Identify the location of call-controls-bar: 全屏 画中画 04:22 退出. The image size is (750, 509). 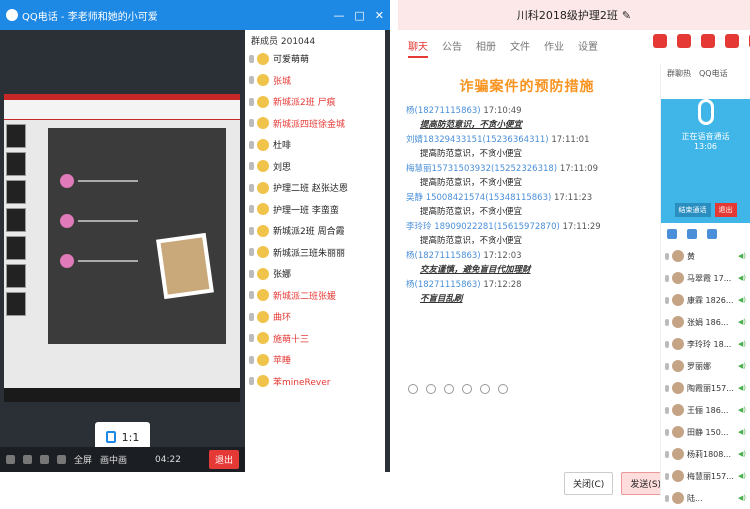
(122, 459).